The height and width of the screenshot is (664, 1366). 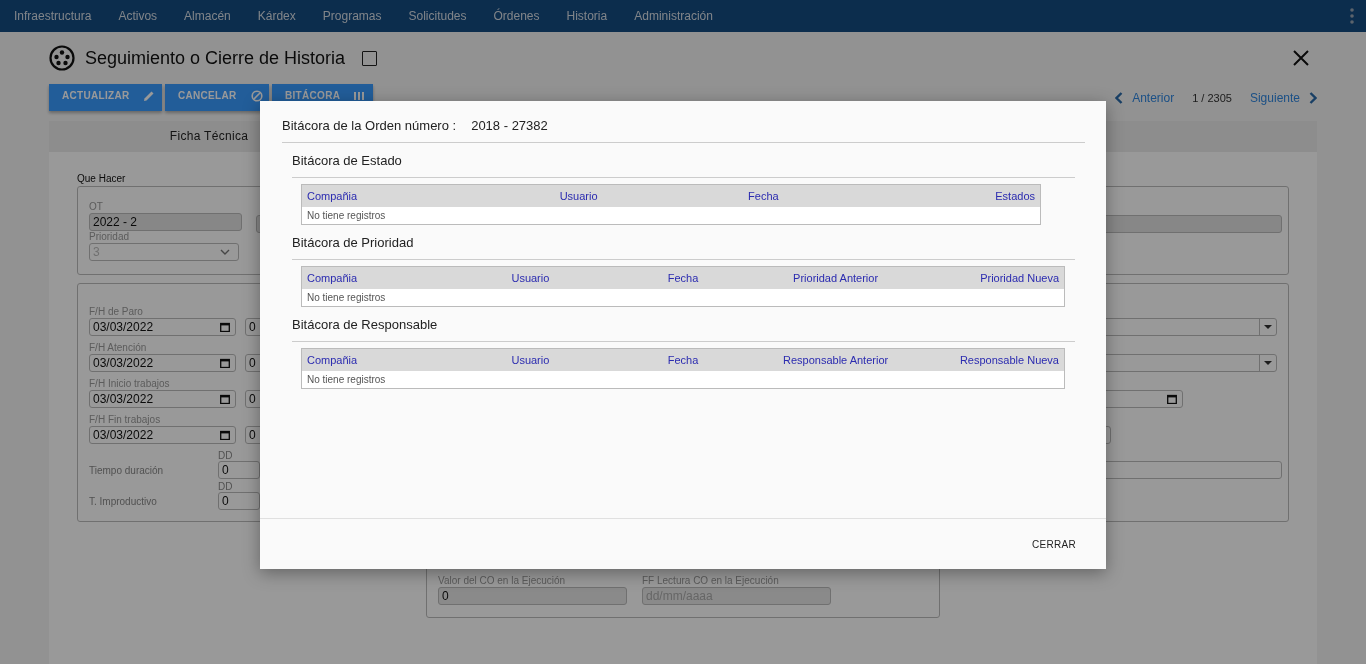 I want to click on section-title: Bitácora de Estado, so click(x=683, y=160).